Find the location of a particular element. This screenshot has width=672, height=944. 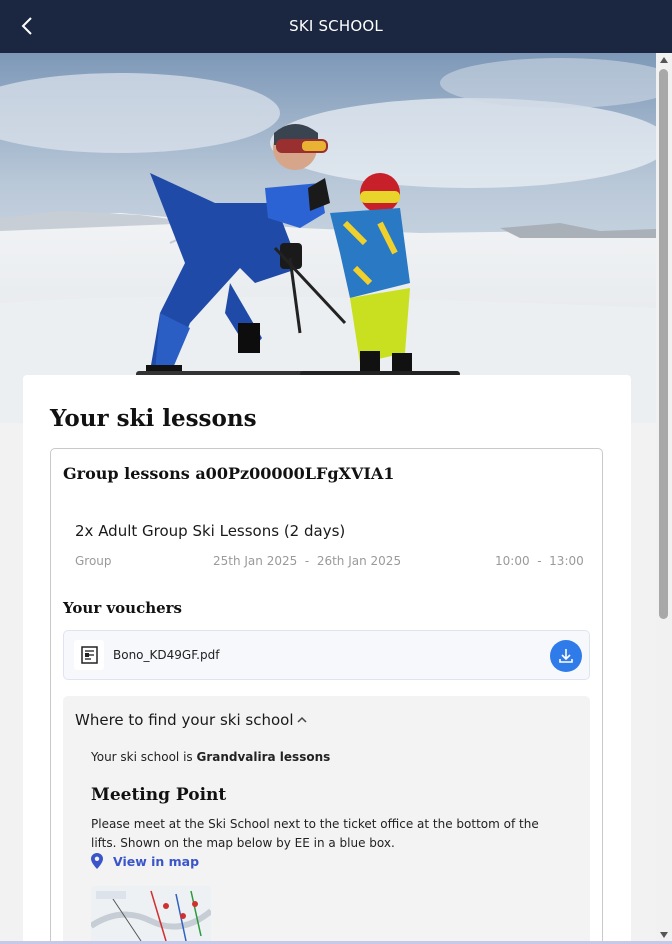

meeting-point-title: Meeting Point is located at coordinates (159, 795).